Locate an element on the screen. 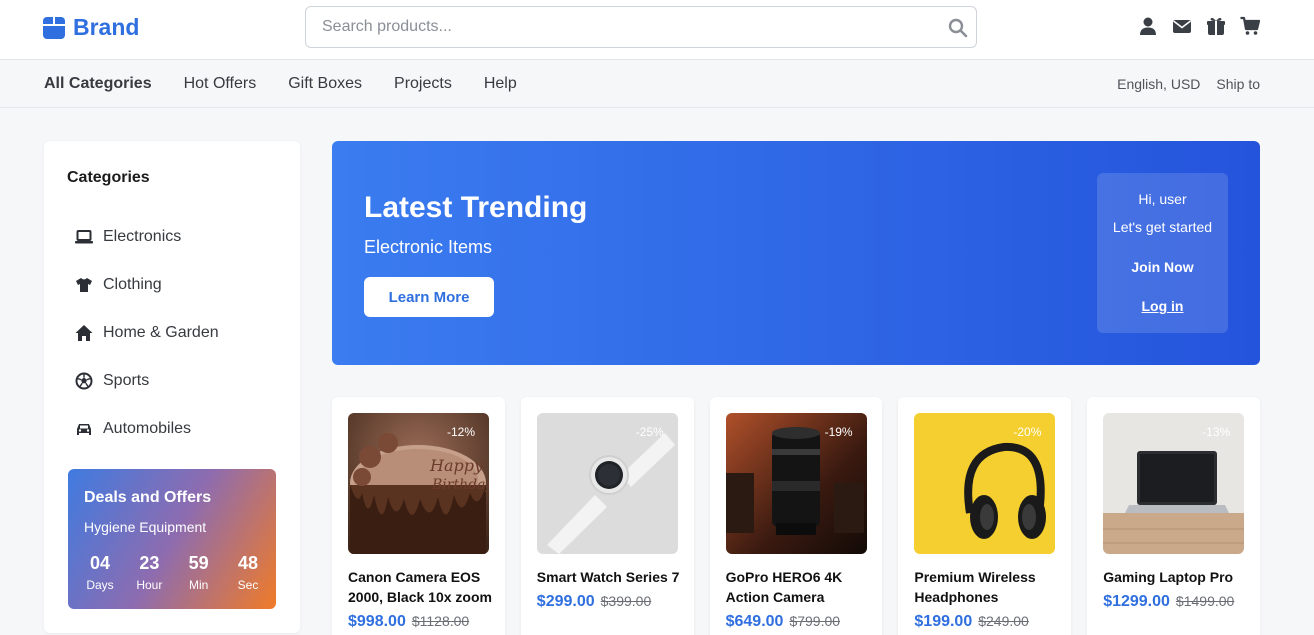 Image resolution: width=1314 pixels, height=635 pixels. countdown-timer: 04 Days 23 Hour 59 Min 48 Sec is located at coordinates (174, 572).